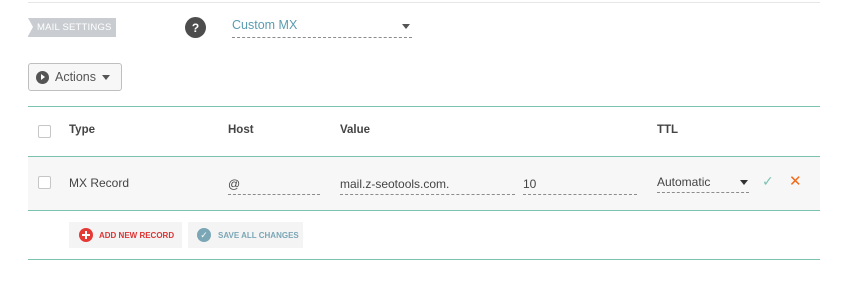 The height and width of the screenshot is (281, 850). I want to click on row-bottom-divider, so click(424, 210).